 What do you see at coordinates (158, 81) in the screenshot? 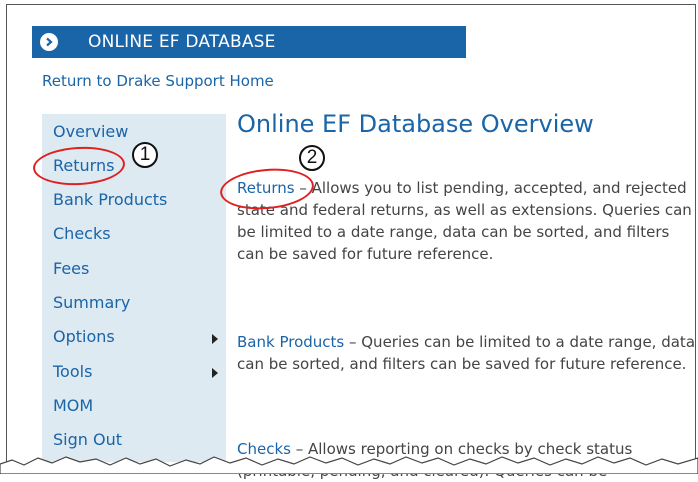
I see `return-to-support-home-link: Return to Drake Support Home` at bounding box center [158, 81].